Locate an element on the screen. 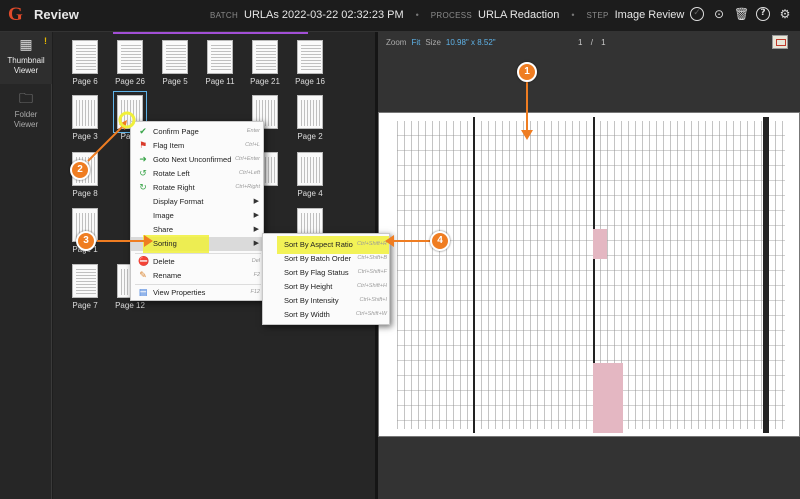  lock-icon: ⊙ is located at coordinates (719, 14).